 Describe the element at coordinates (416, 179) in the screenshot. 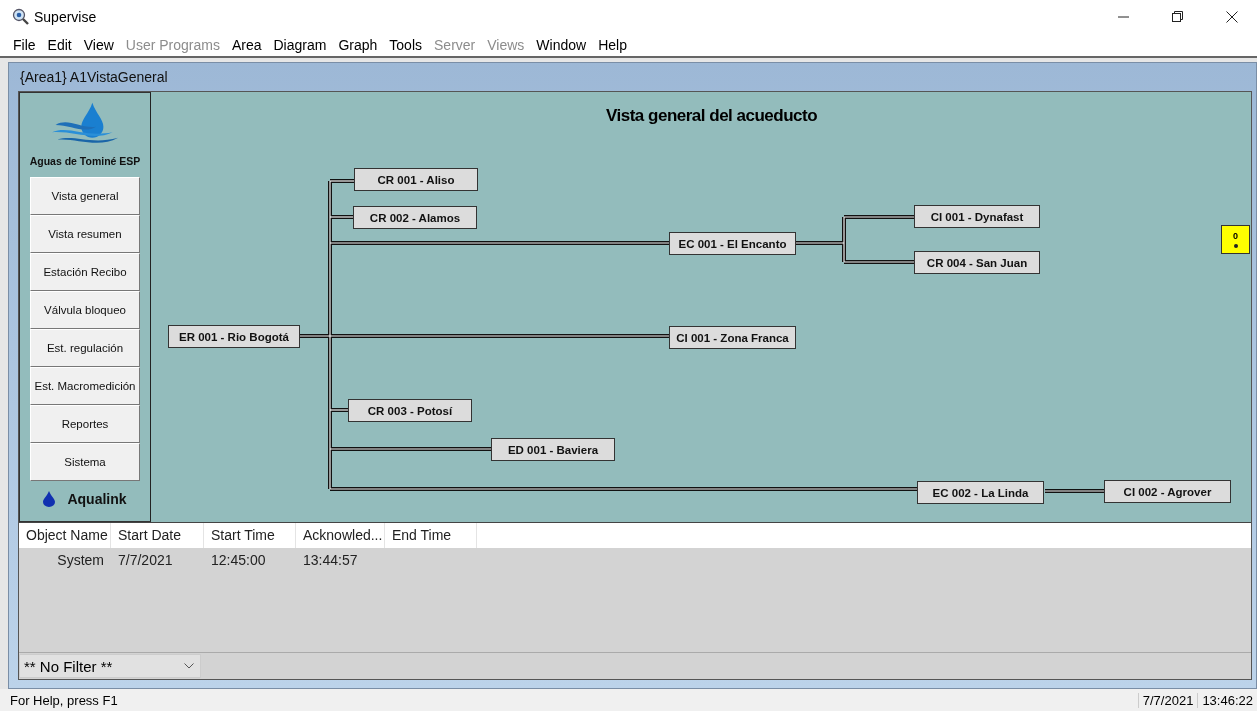

I see `station-node: CR 001 - Aliso` at that location.